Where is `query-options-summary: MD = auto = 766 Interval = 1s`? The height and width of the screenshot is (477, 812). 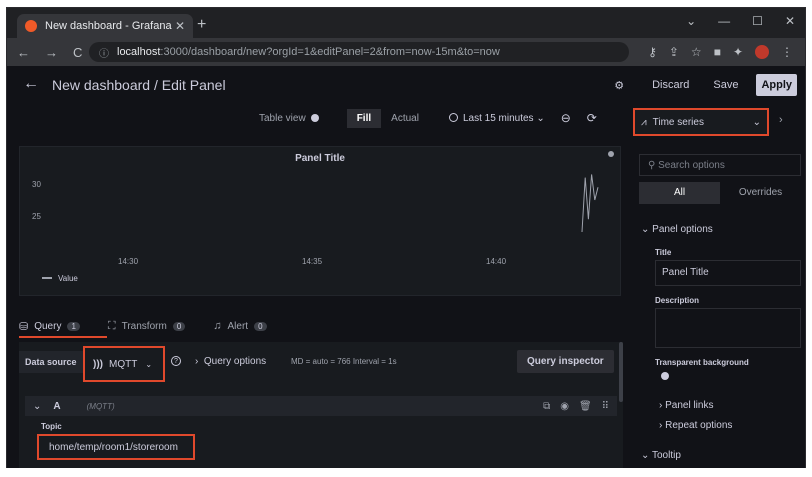 query-options-summary: MD = auto = 766 Interval = 1s is located at coordinates (344, 361).